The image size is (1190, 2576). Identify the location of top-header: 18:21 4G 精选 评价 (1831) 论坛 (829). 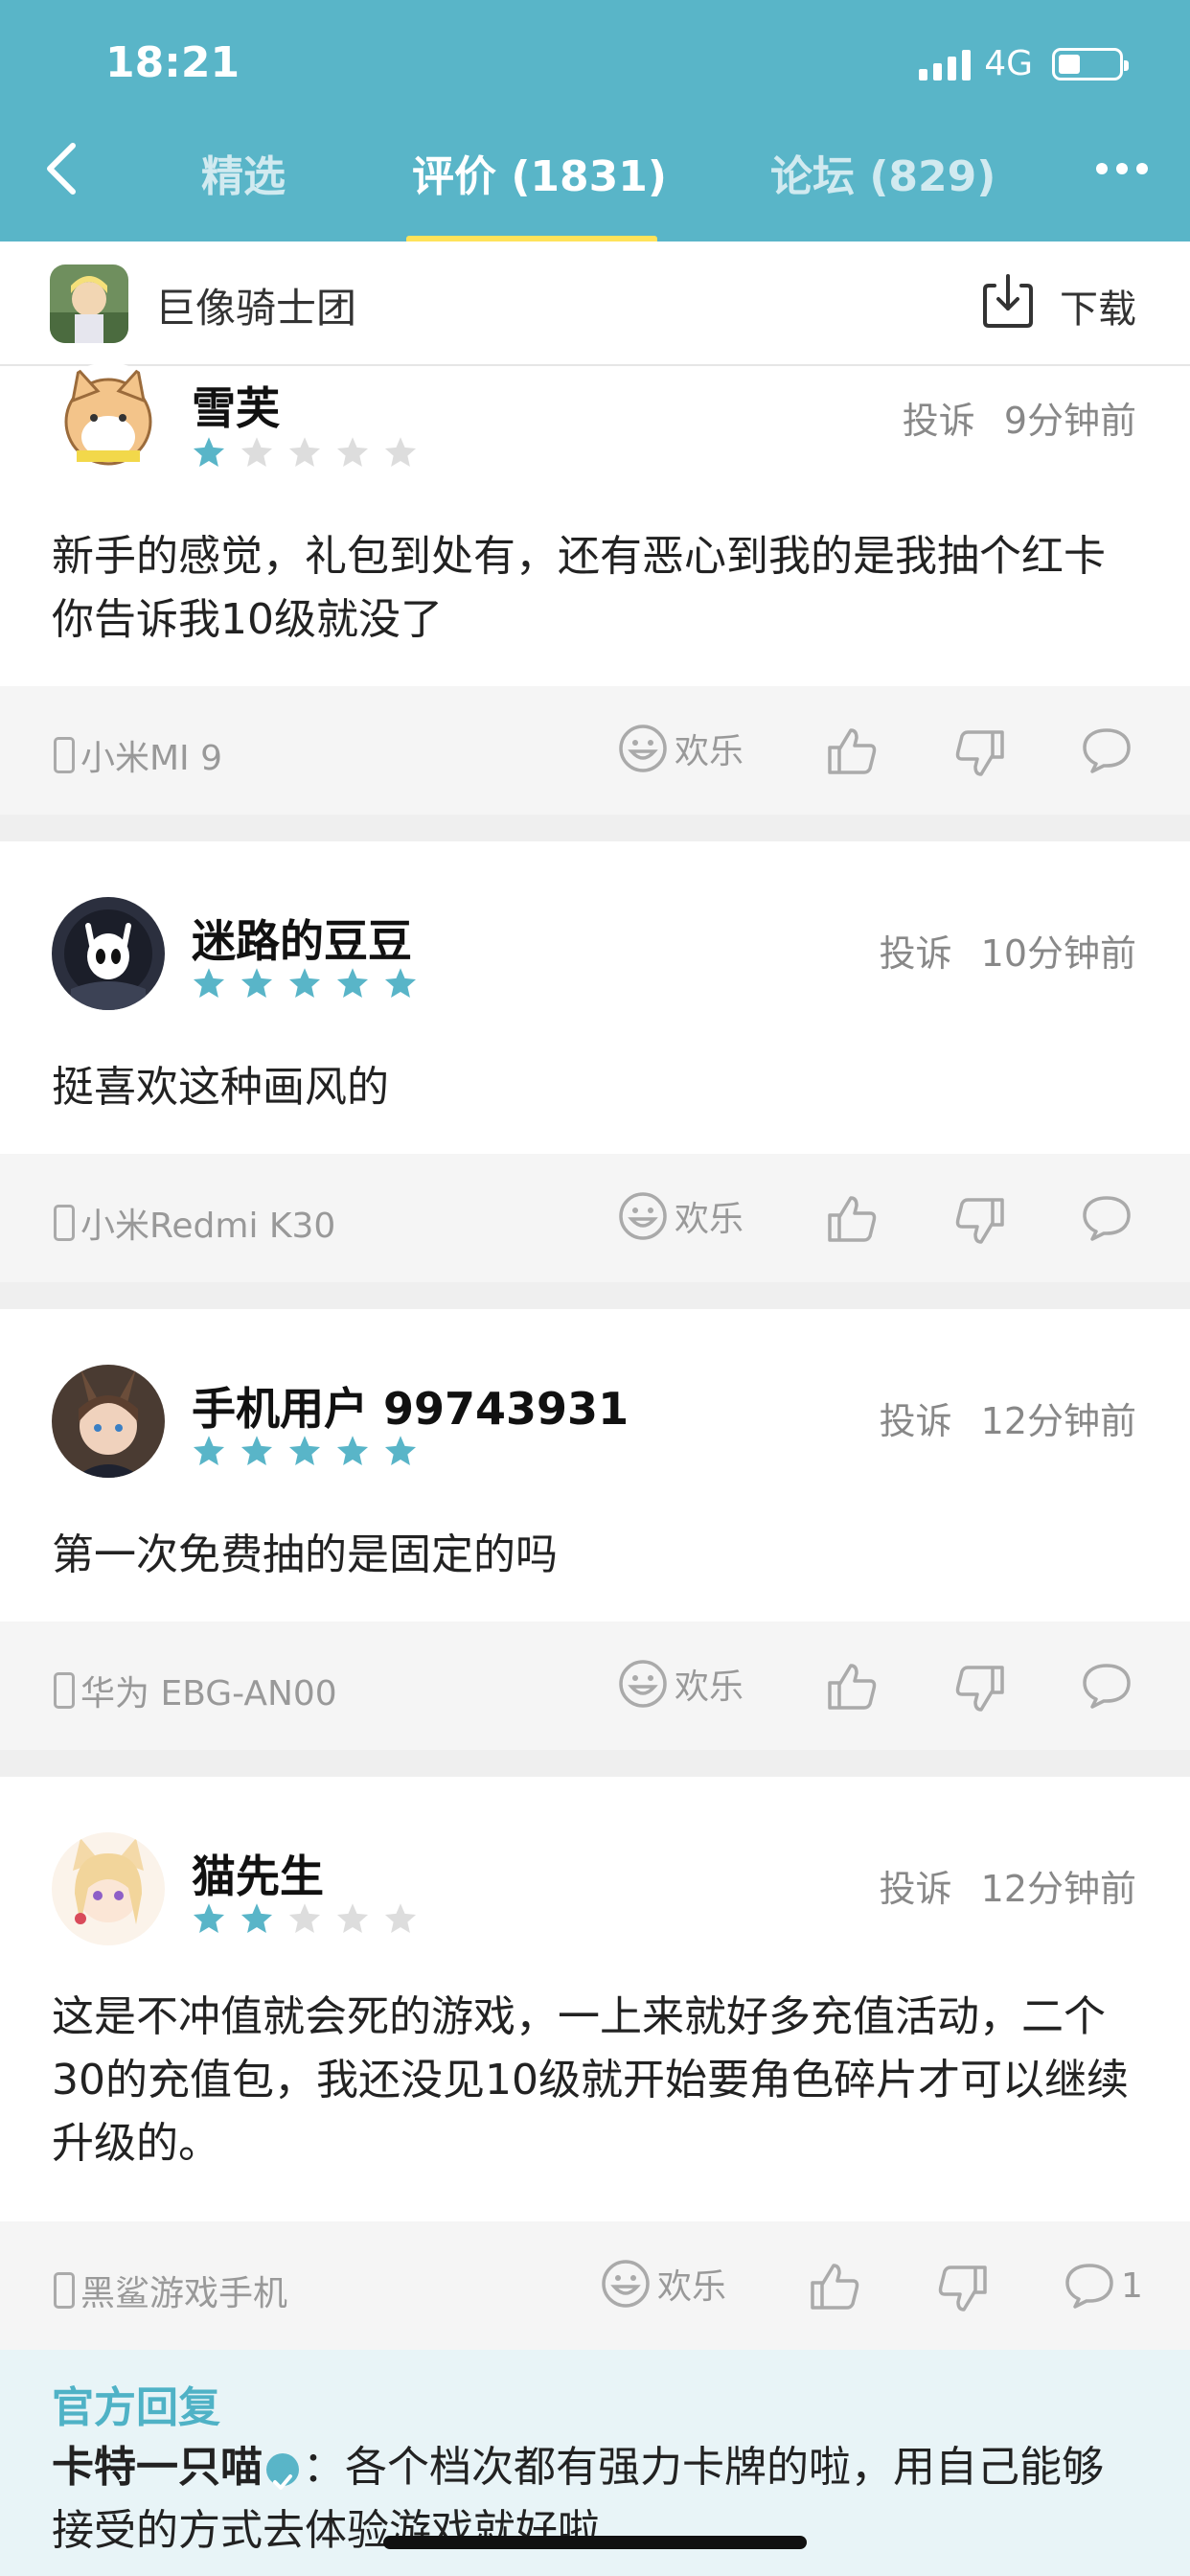
(595, 121).